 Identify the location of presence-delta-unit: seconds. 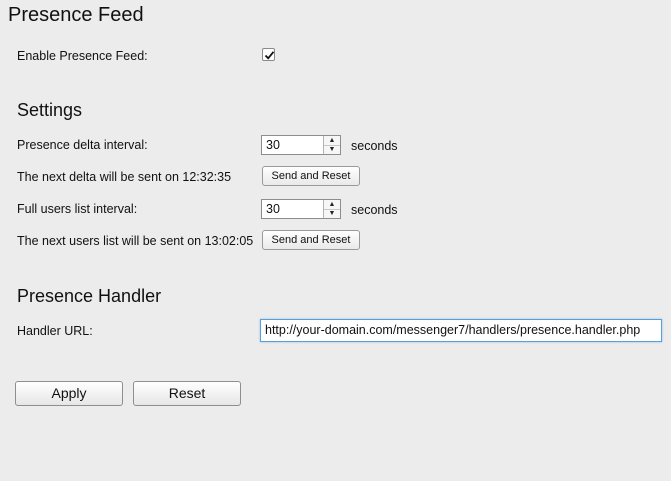
(374, 146).